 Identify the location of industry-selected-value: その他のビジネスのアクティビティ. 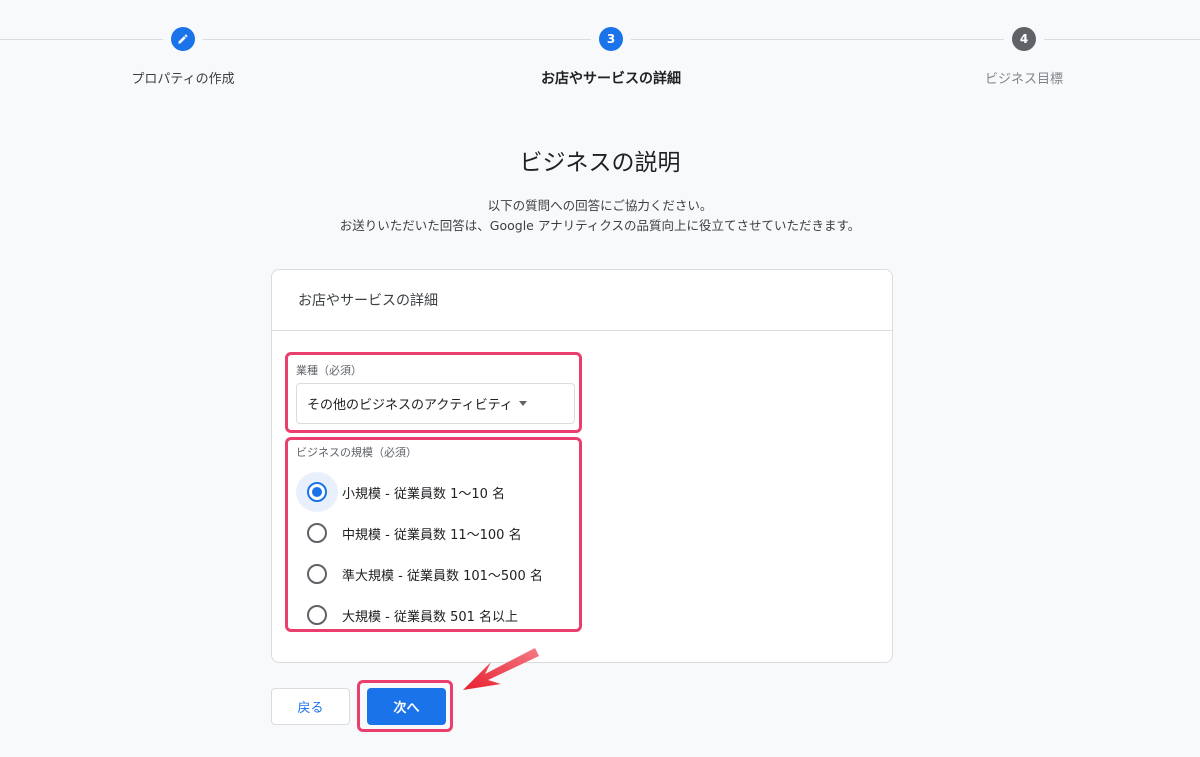
(410, 405).